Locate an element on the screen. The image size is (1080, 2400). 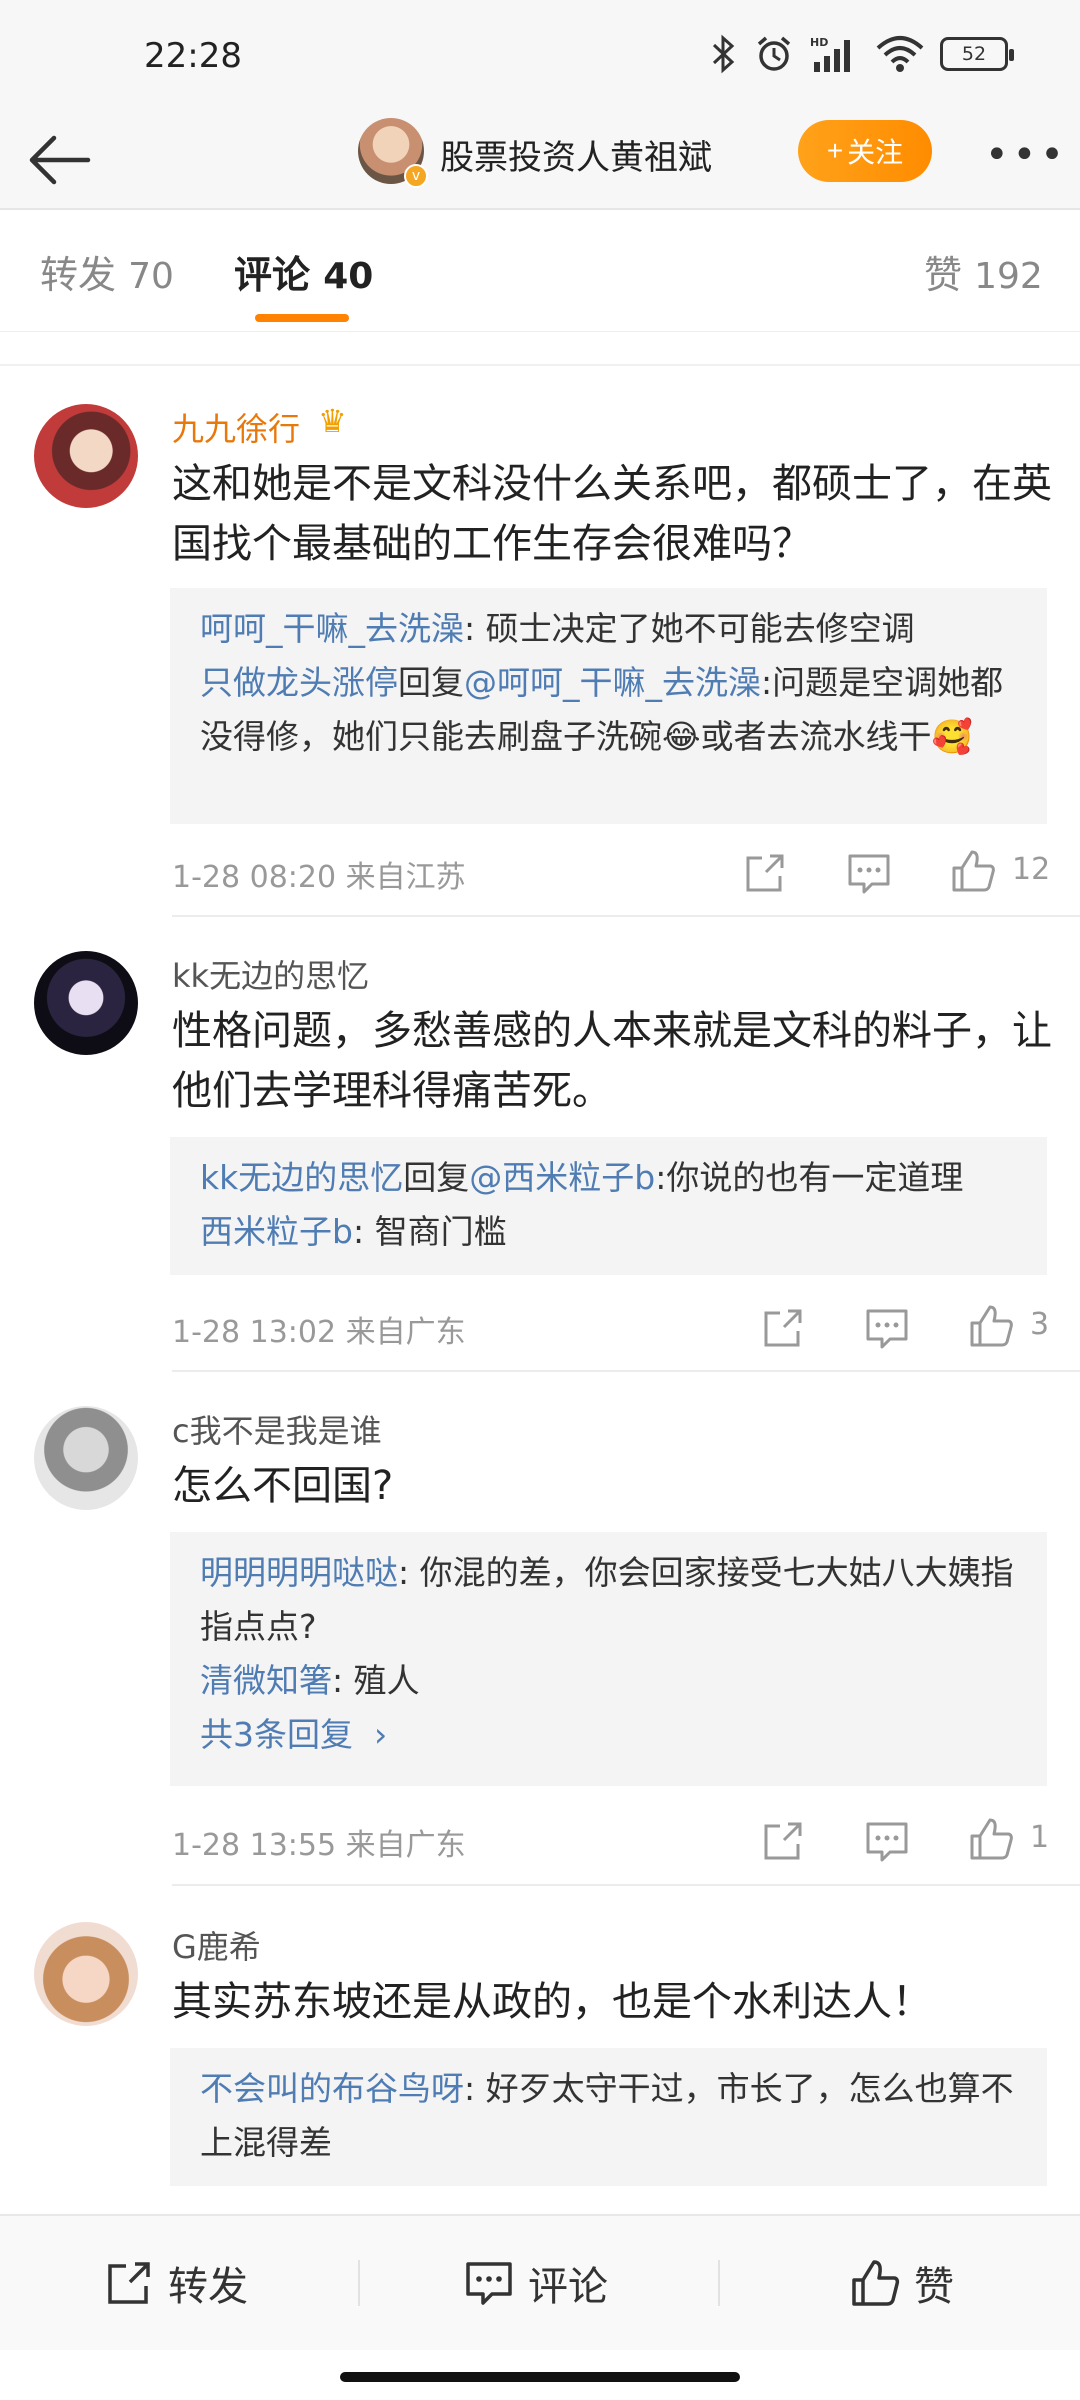
comment-location: 来自江苏 is located at coordinates (405, 877).